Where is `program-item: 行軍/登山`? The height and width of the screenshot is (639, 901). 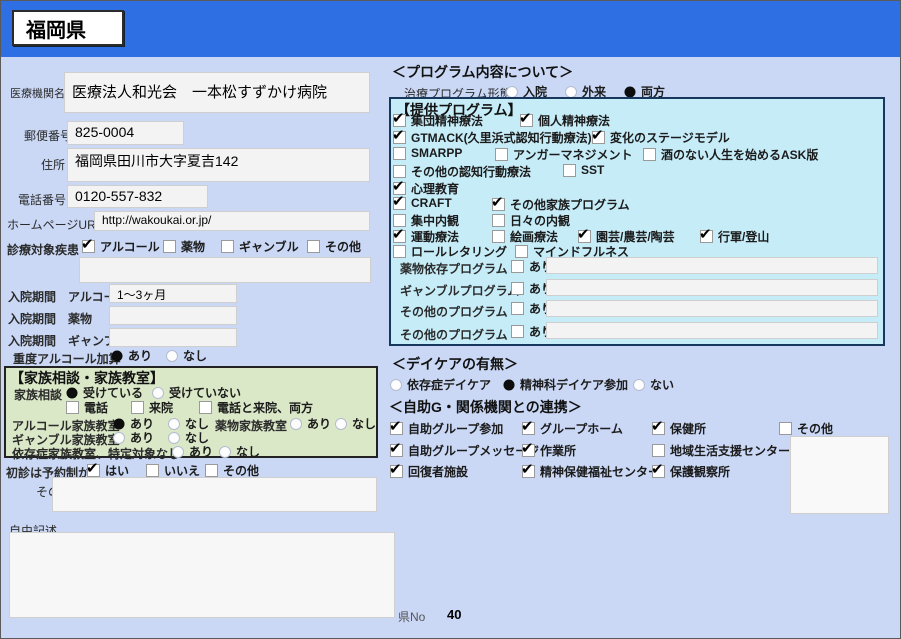
program-item: 行軍/登山 is located at coordinates (734, 235).